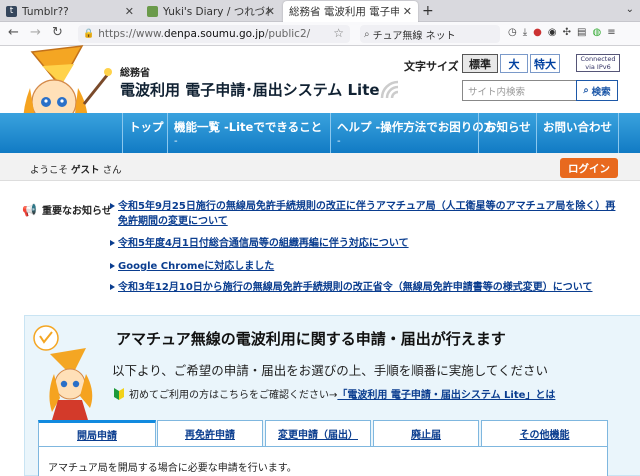  What do you see at coordinates (611, 32) in the screenshot?
I see `menu-icon: ≡` at bounding box center [611, 32].